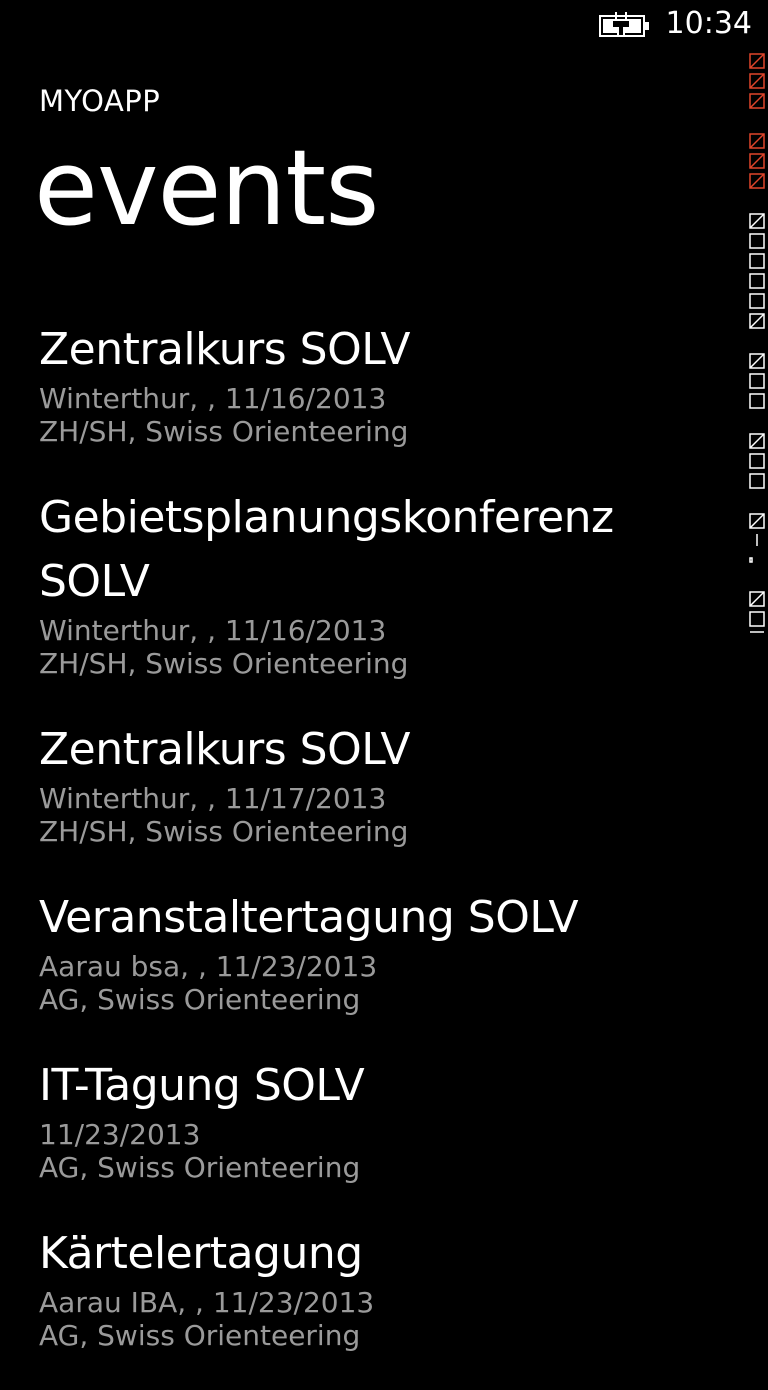  What do you see at coordinates (213, 798) in the screenshot?
I see `event-location-date: Winterthur, , 11/17/2013` at bounding box center [213, 798].